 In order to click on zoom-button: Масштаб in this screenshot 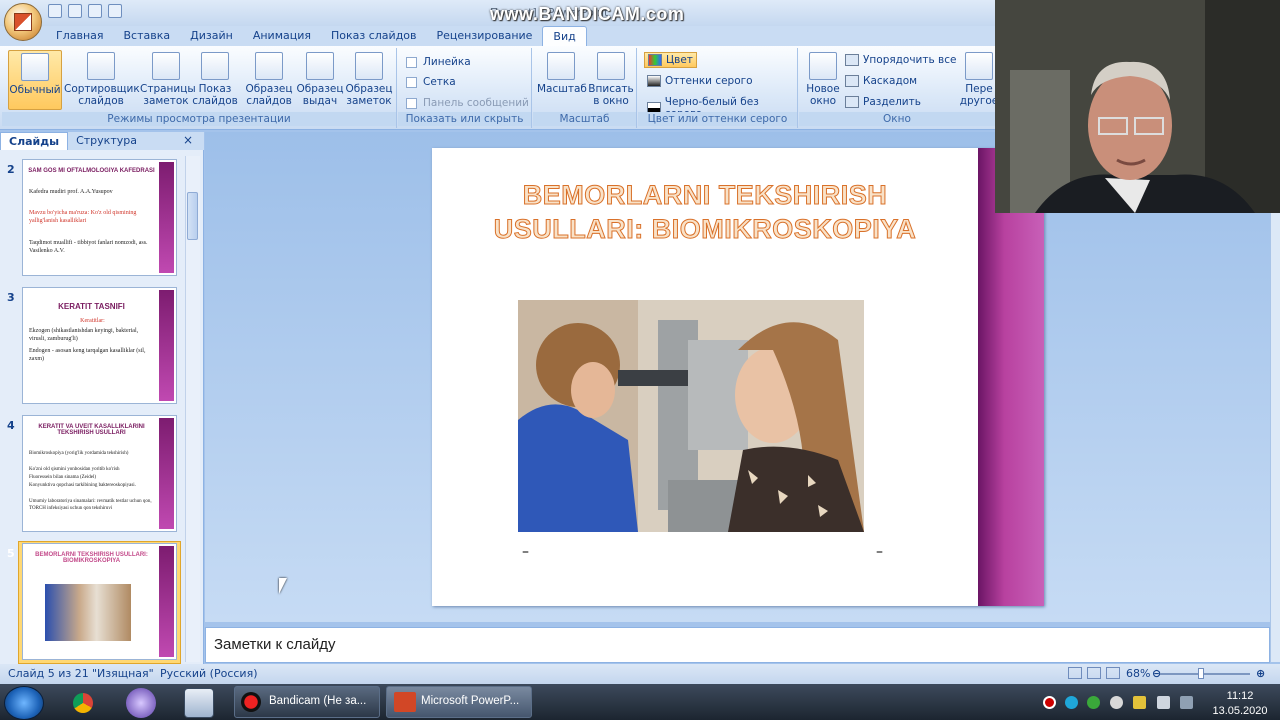, I will do `click(562, 72)`.